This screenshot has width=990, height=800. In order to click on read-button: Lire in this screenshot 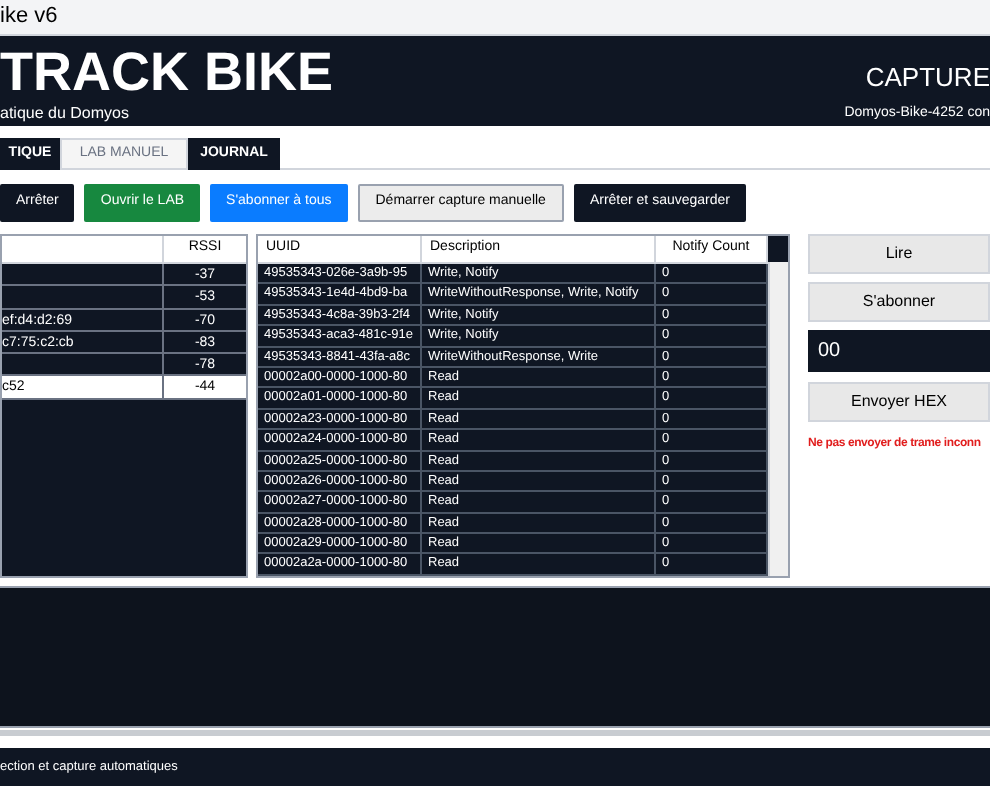, I will do `click(899, 254)`.